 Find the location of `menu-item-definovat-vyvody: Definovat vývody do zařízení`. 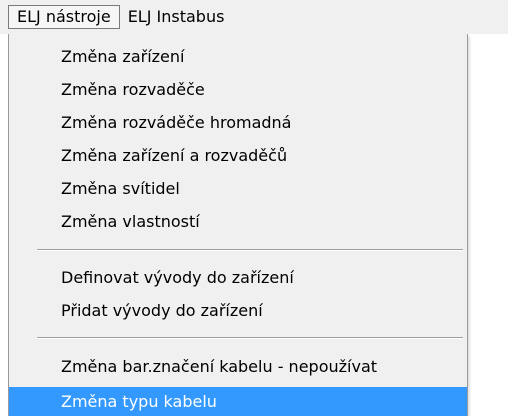

menu-item-definovat-vyvody: Definovat vývody do zařízení is located at coordinates (238, 277).